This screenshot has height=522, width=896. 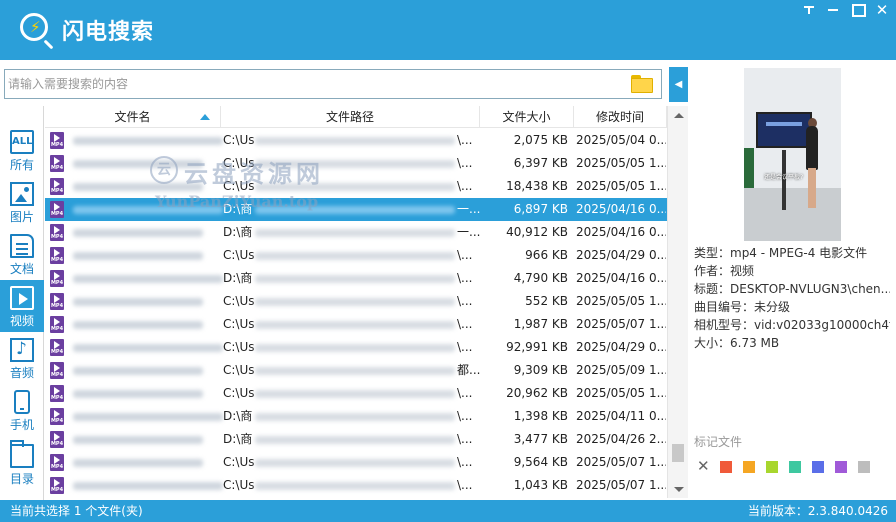 I want to click on close-button: ✕, so click(x=882, y=10).